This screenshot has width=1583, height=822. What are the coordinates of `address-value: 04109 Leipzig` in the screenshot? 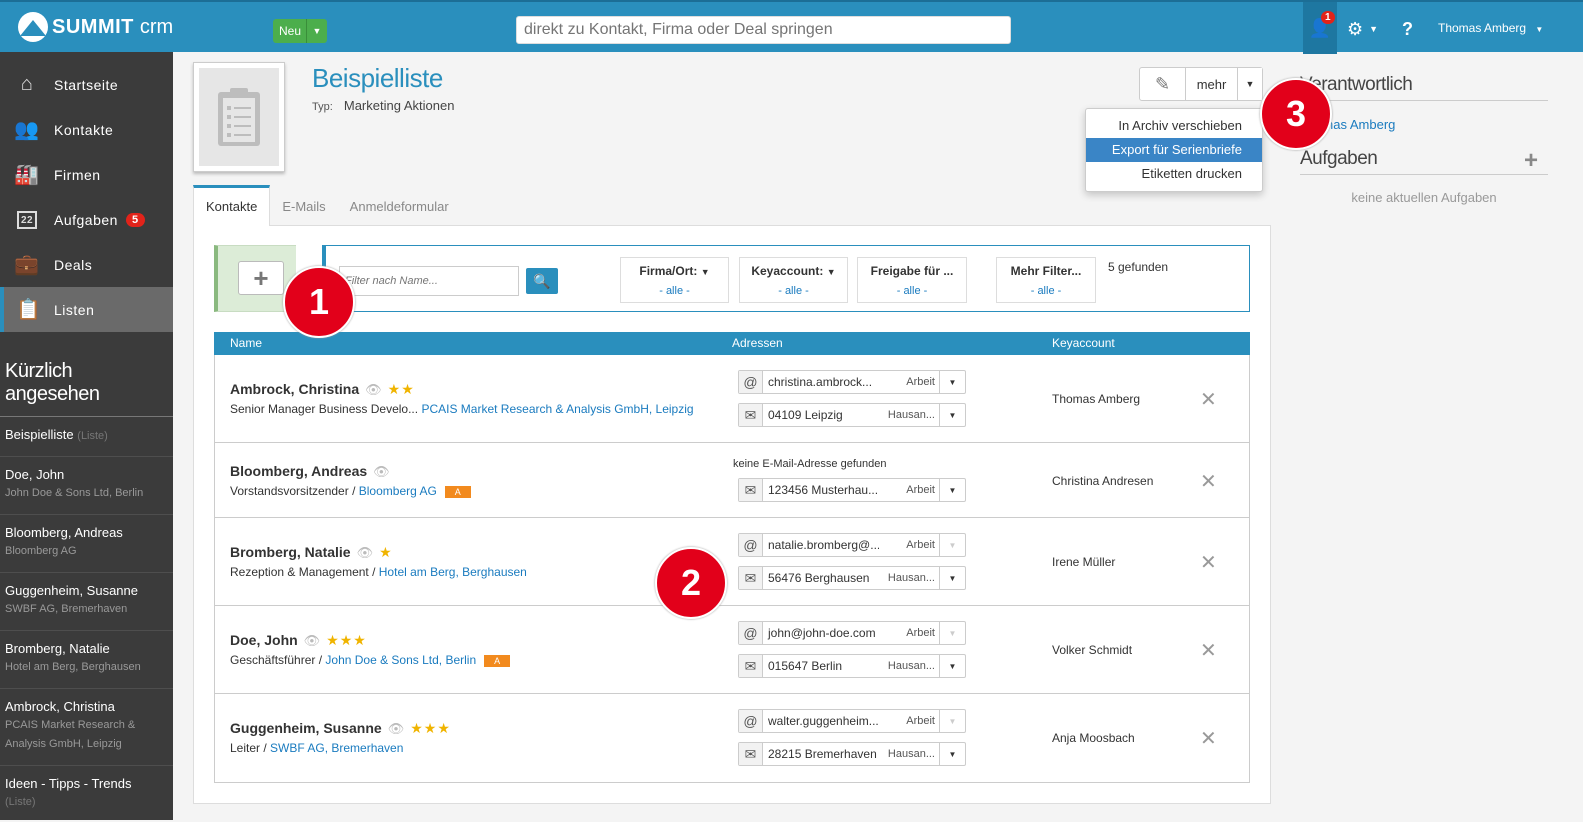 It's located at (821, 415).